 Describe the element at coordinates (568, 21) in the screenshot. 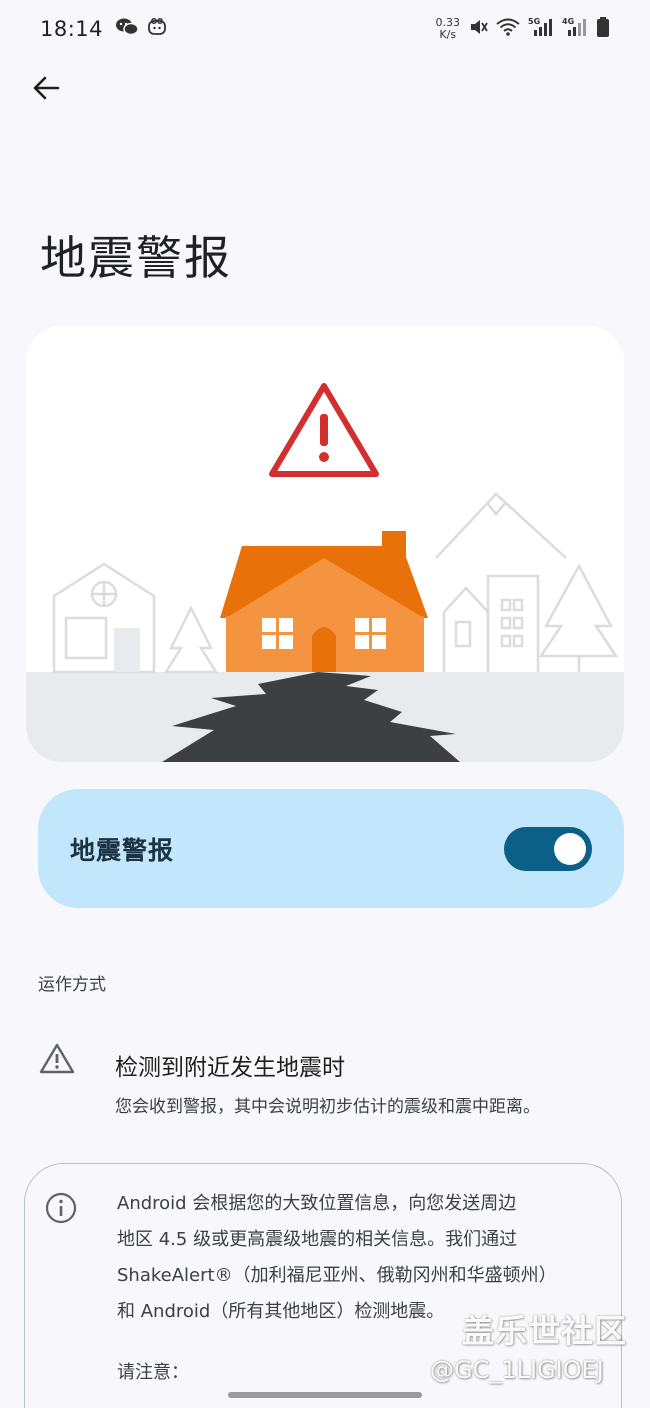

I see `svg-text: 4G` at that location.